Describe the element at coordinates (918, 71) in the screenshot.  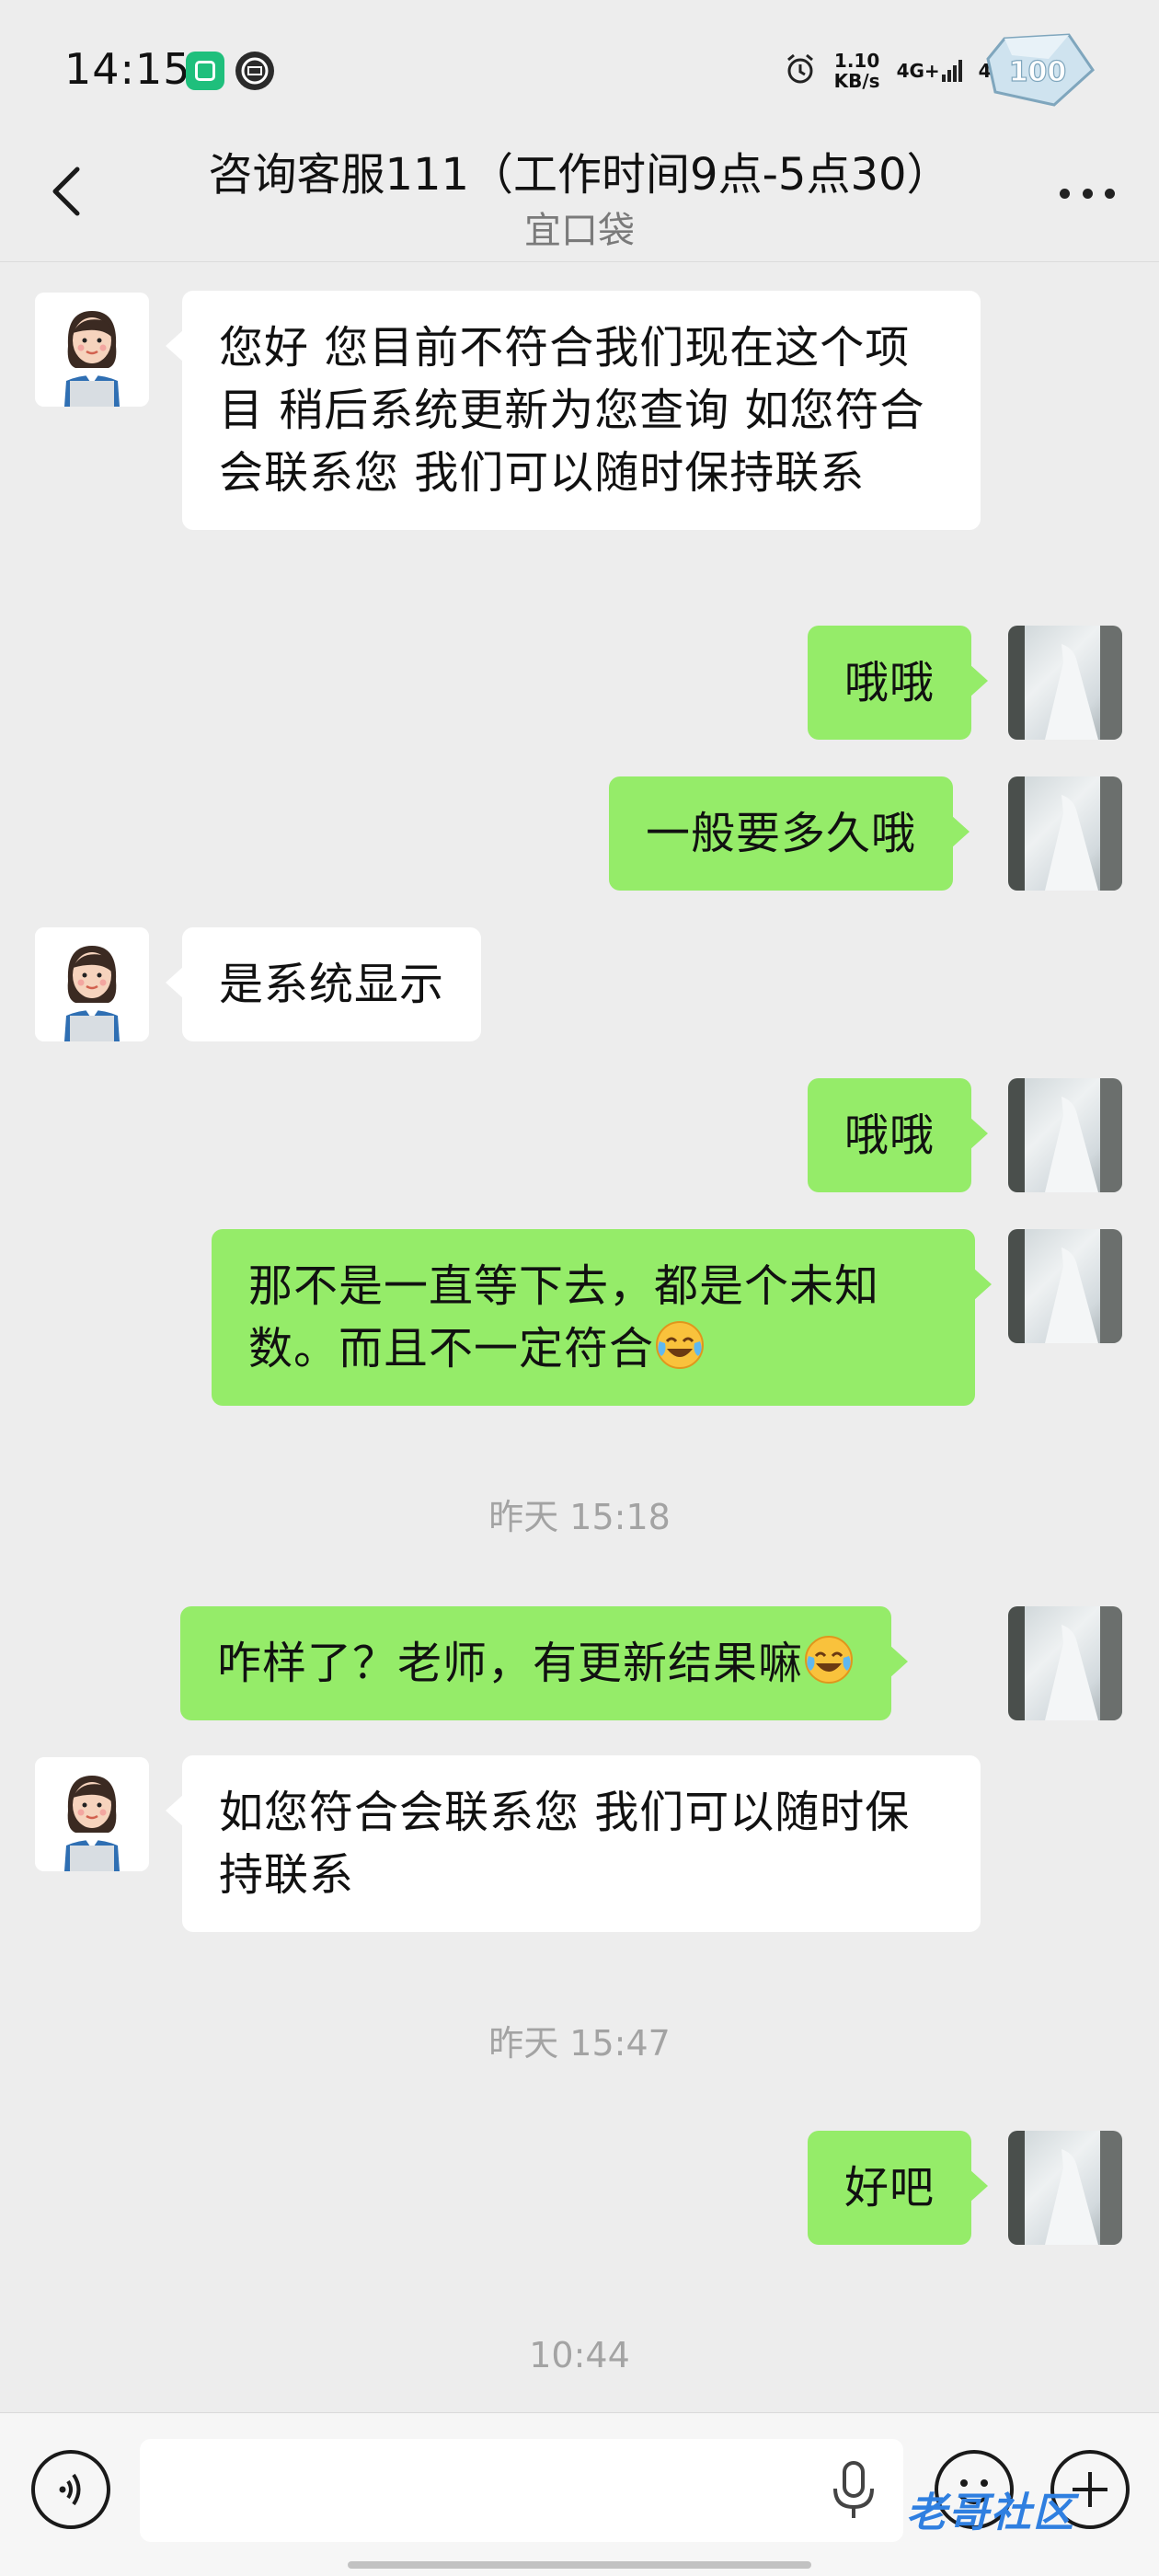
I see `sim1-label: 4G+` at that location.